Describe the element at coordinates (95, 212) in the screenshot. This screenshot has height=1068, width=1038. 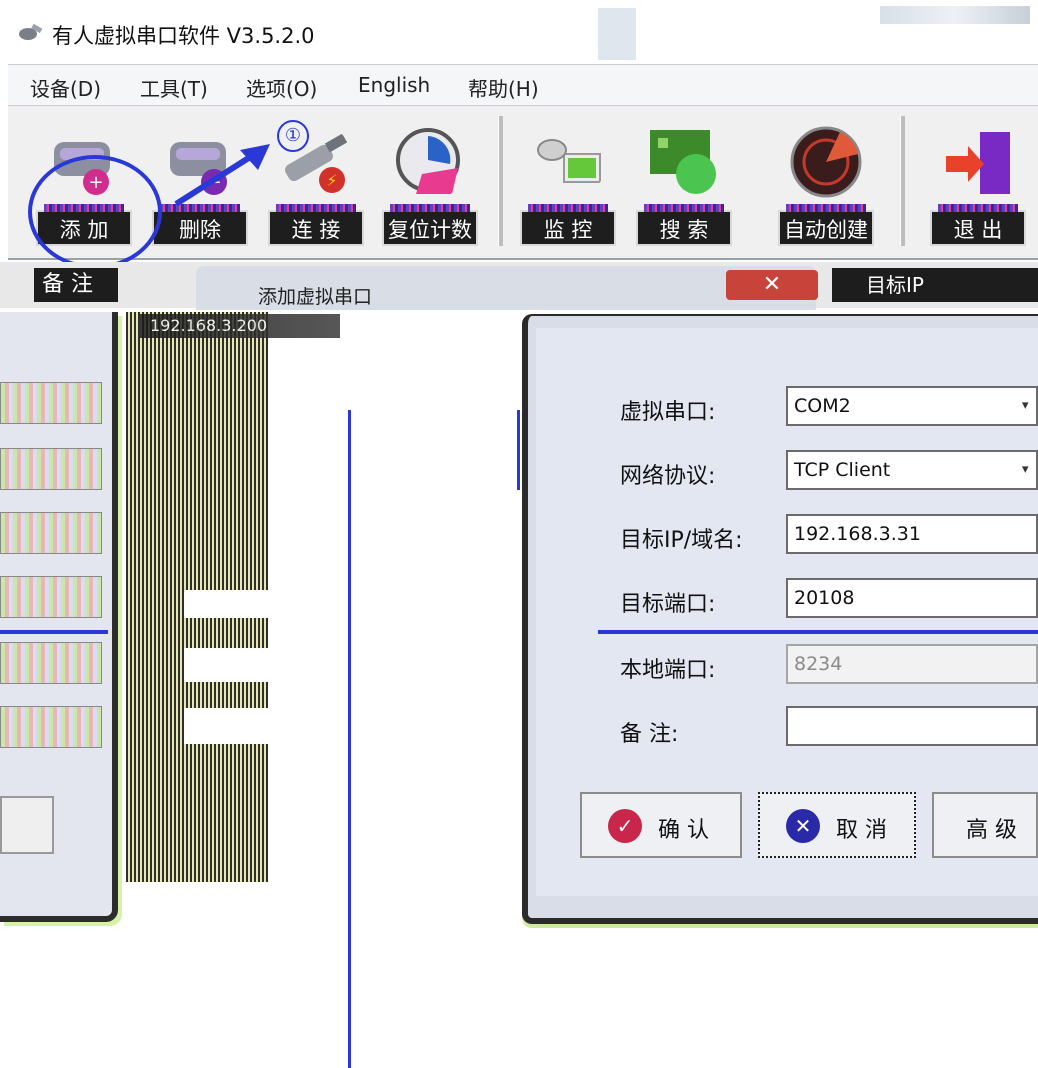
I see `annotation-circle` at that location.